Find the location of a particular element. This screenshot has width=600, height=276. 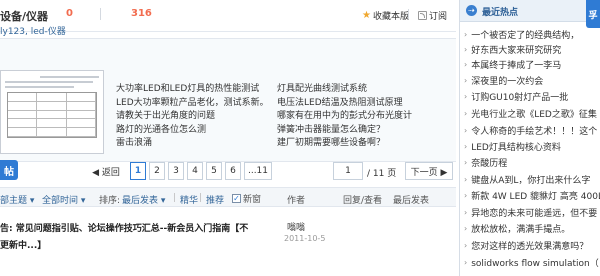

link-item: 路灯的光通各位怎么测 is located at coordinates (192, 131).